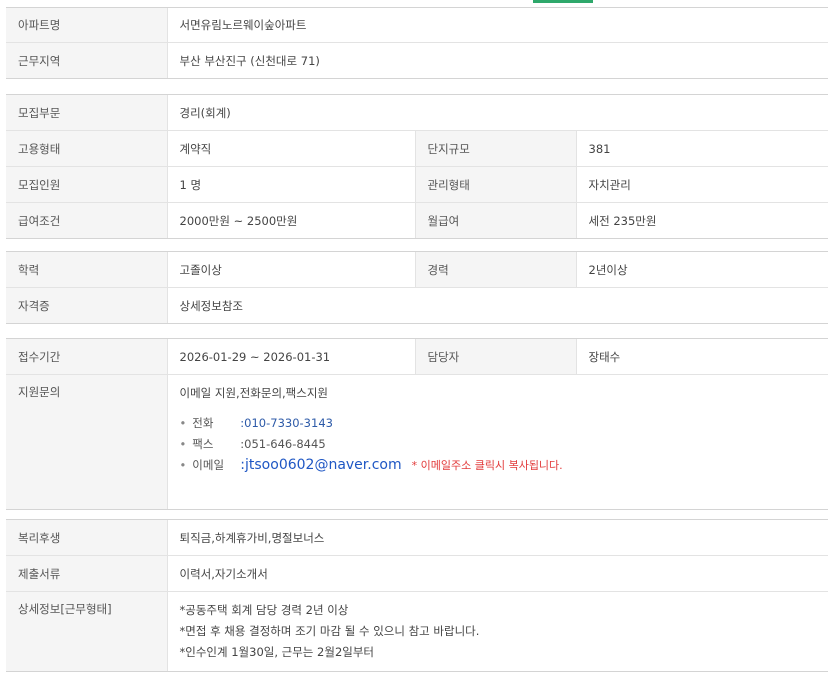 The image size is (835, 674). I want to click on work-region-label: 근무지역, so click(86, 60).